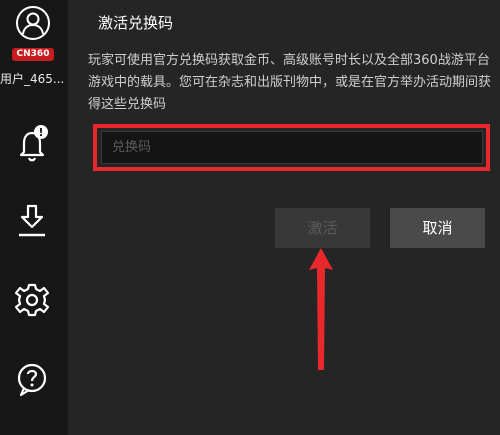 Image resolution: width=500 pixels, height=435 pixels. What do you see at coordinates (33, 54) in the screenshot?
I see `region-badge: CN360` at bounding box center [33, 54].